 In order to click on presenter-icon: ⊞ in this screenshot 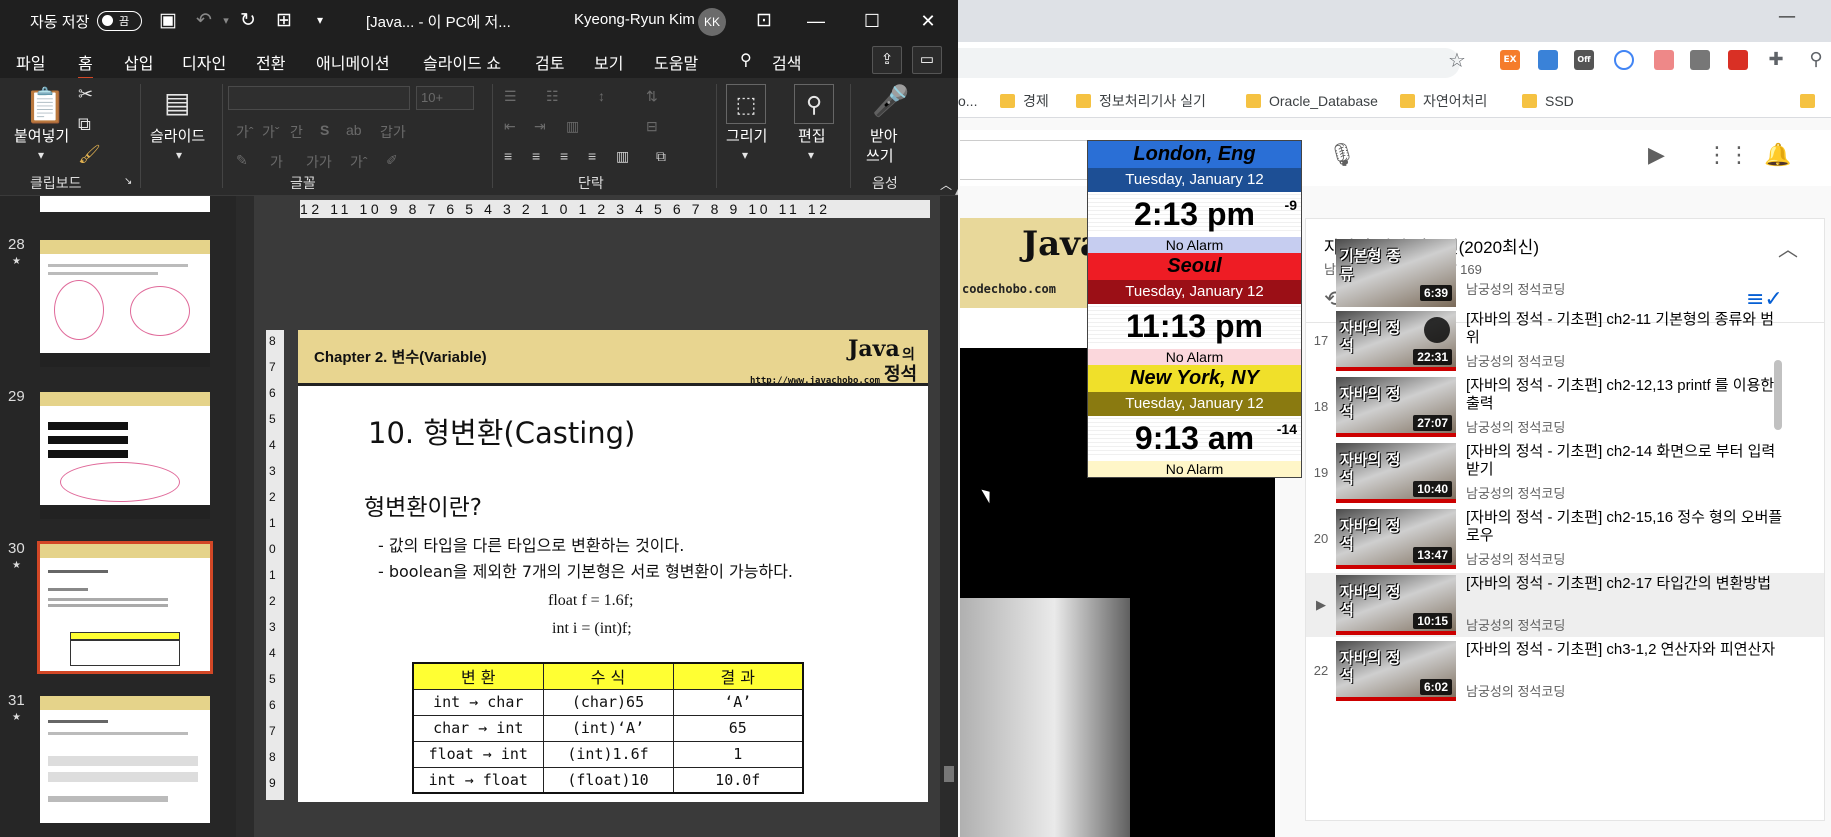, I will do `click(284, 20)`.